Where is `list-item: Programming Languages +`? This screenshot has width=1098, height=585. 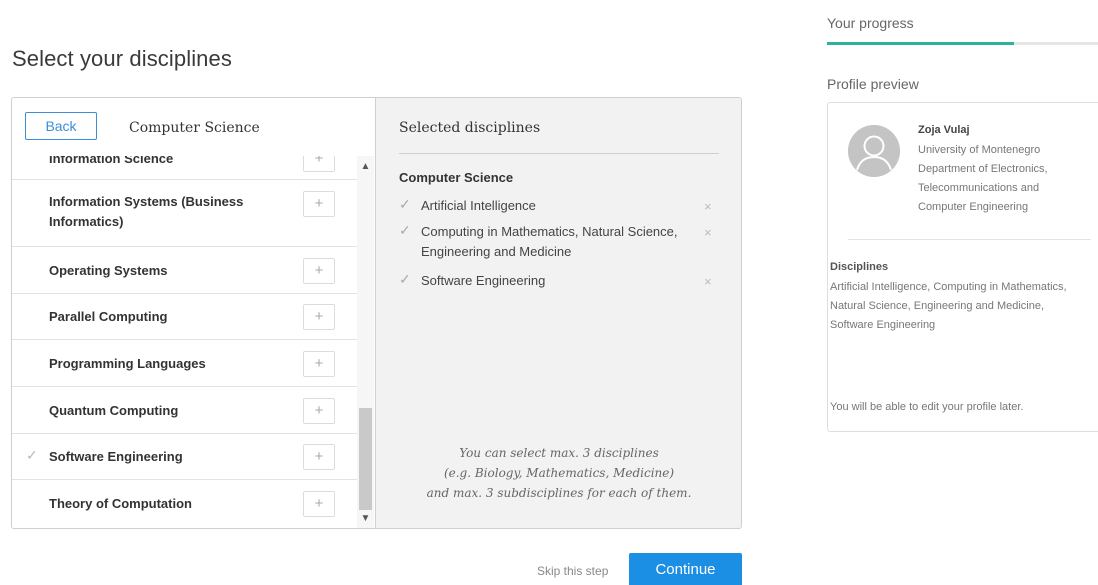 list-item: Programming Languages + is located at coordinates (184, 363).